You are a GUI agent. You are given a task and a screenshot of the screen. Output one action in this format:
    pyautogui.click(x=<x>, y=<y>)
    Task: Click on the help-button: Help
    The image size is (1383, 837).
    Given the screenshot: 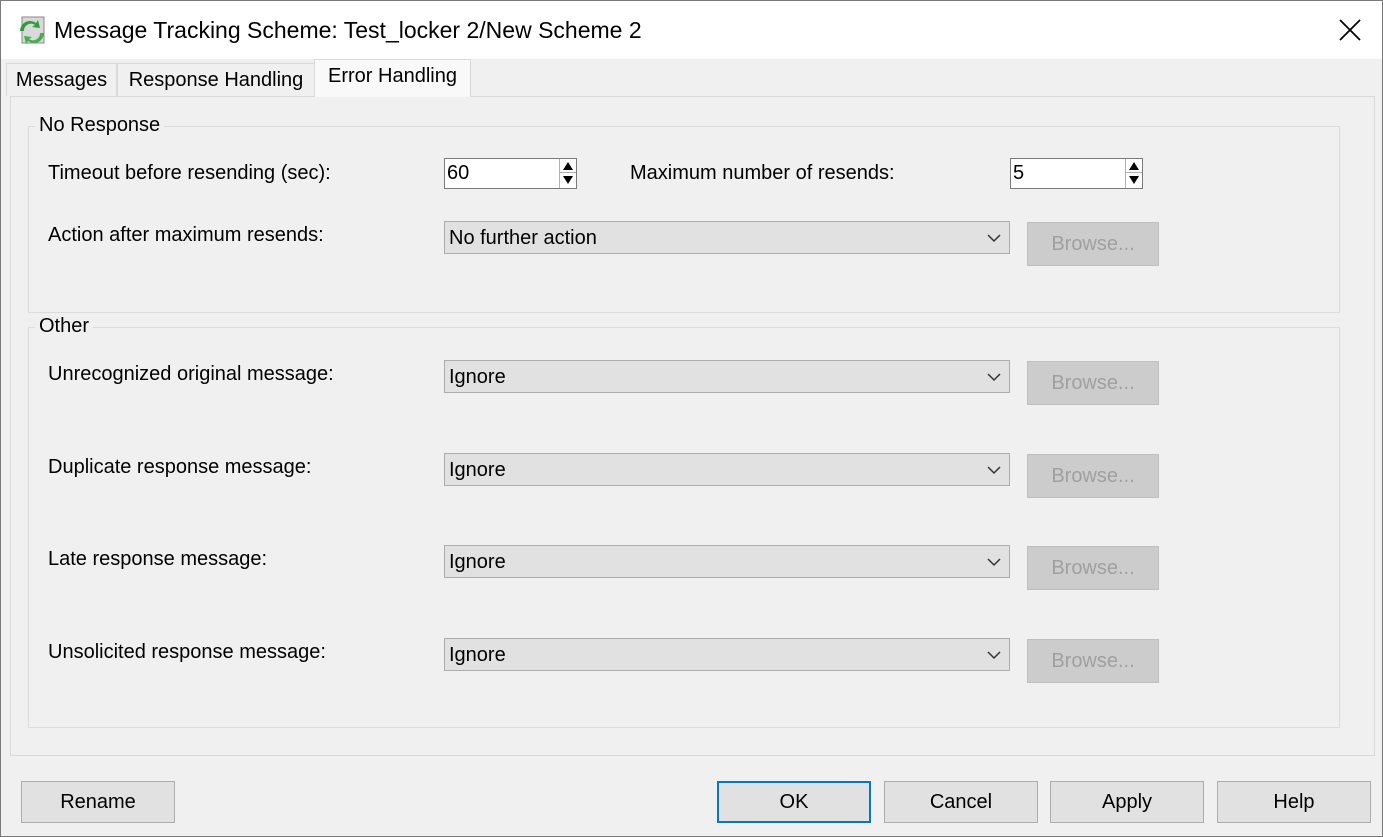 What is the action you would take?
    pyautogui.click(x=1294, y=802)
    